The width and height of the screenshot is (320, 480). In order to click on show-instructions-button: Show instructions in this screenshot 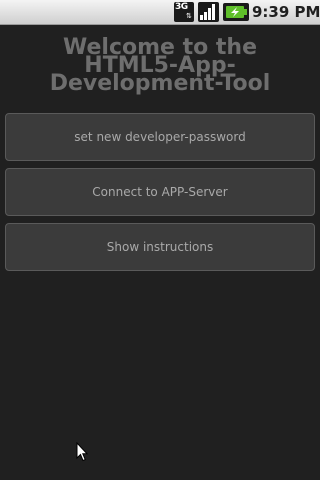, I will do `click(160, 247)`.